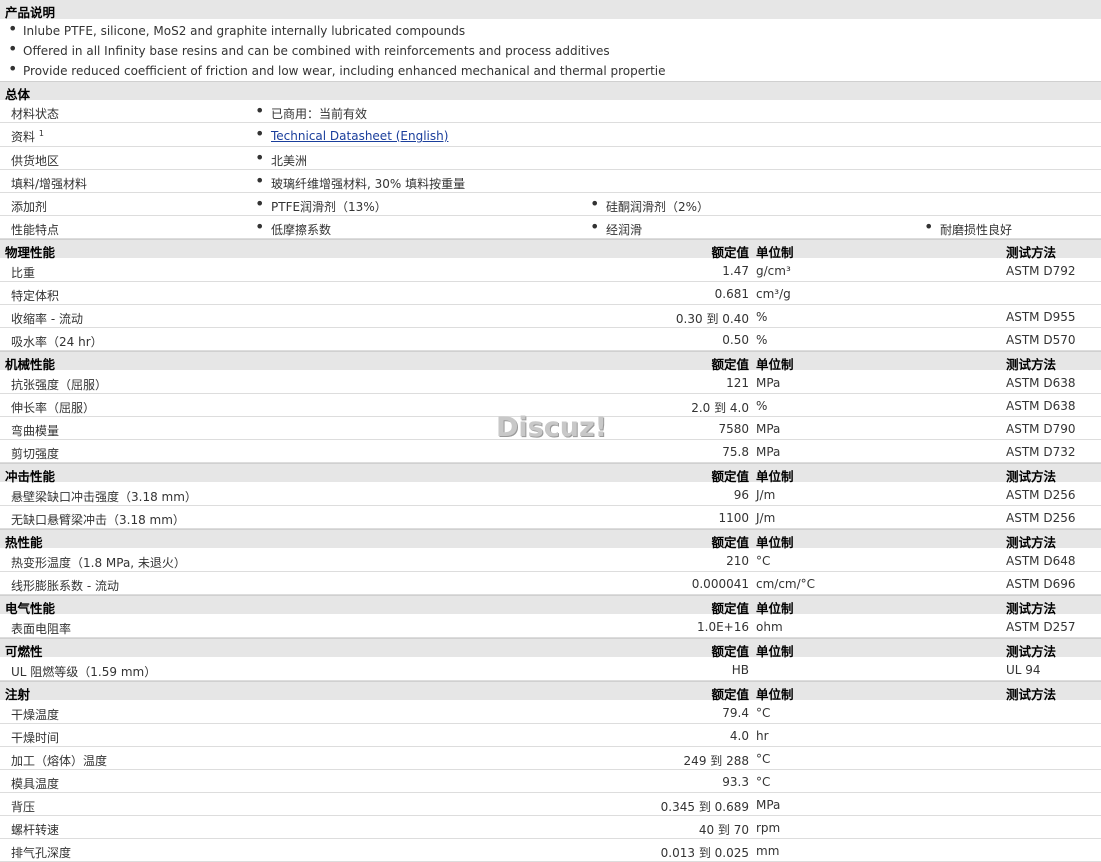 The height and width of the screenshot is (862, 1101). I want to click on table-row: 热变形温度（1.8 MPa, 未退火） 210 °C ASTM D648, so click(550, 560).